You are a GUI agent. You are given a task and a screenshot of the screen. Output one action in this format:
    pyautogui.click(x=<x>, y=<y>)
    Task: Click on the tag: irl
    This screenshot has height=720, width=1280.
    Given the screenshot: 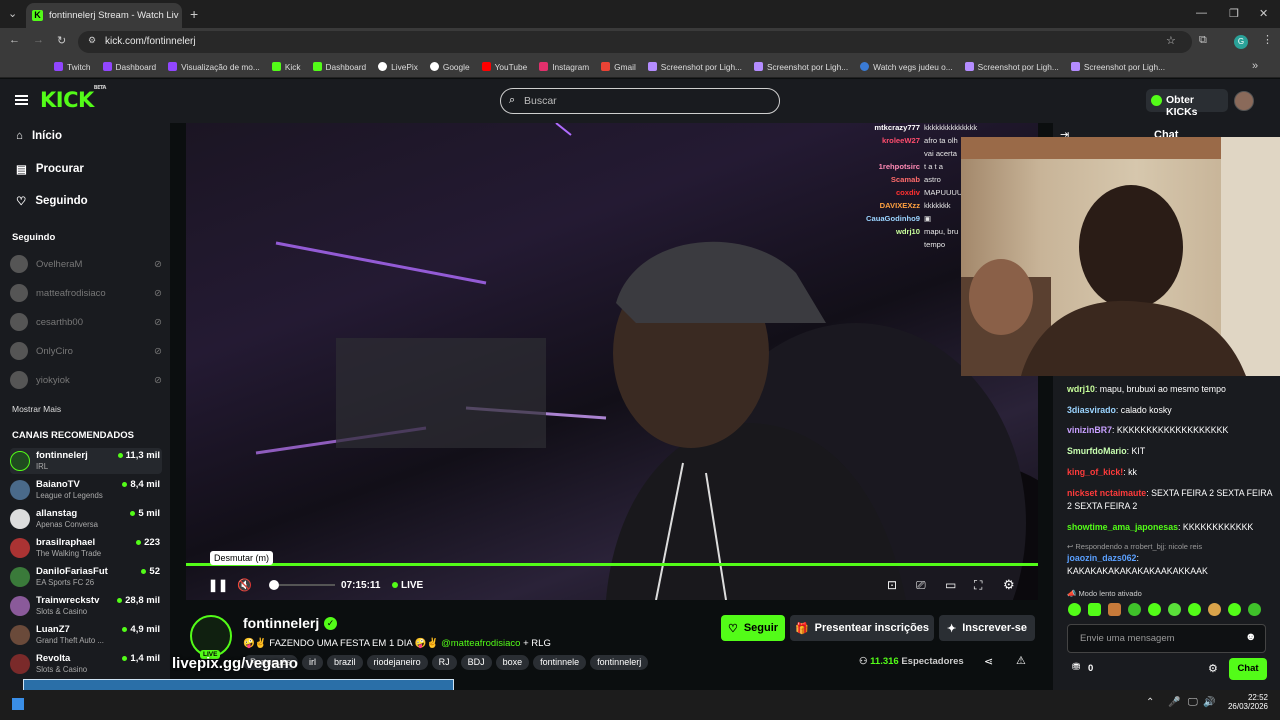 What is the action you would take?
    pyautogui.click(x=313, y=662)
    